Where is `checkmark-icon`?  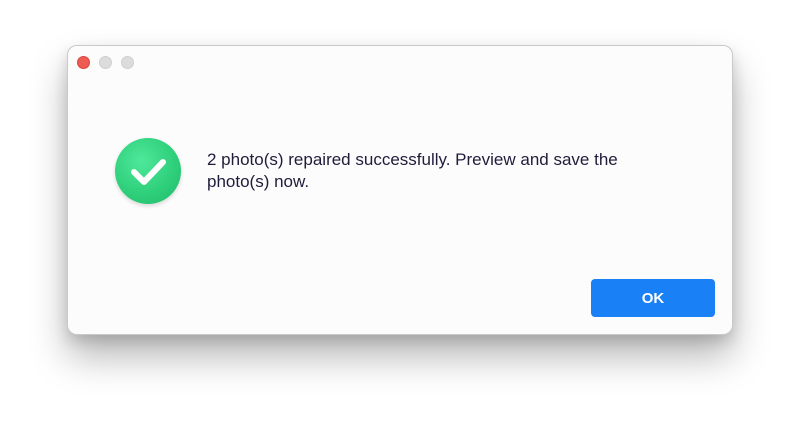 checkmark-icon is located at coordinates (148, 172).